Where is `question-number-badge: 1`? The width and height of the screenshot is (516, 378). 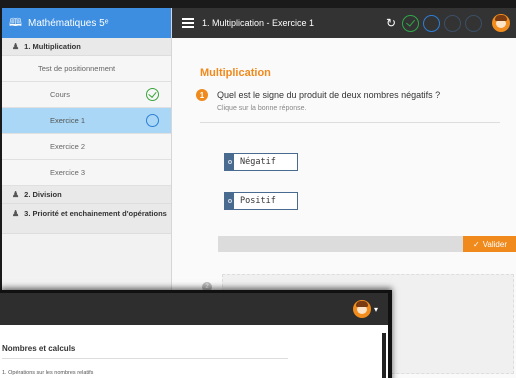
question-number-badge: 1 is located at coordinates (202, 95).